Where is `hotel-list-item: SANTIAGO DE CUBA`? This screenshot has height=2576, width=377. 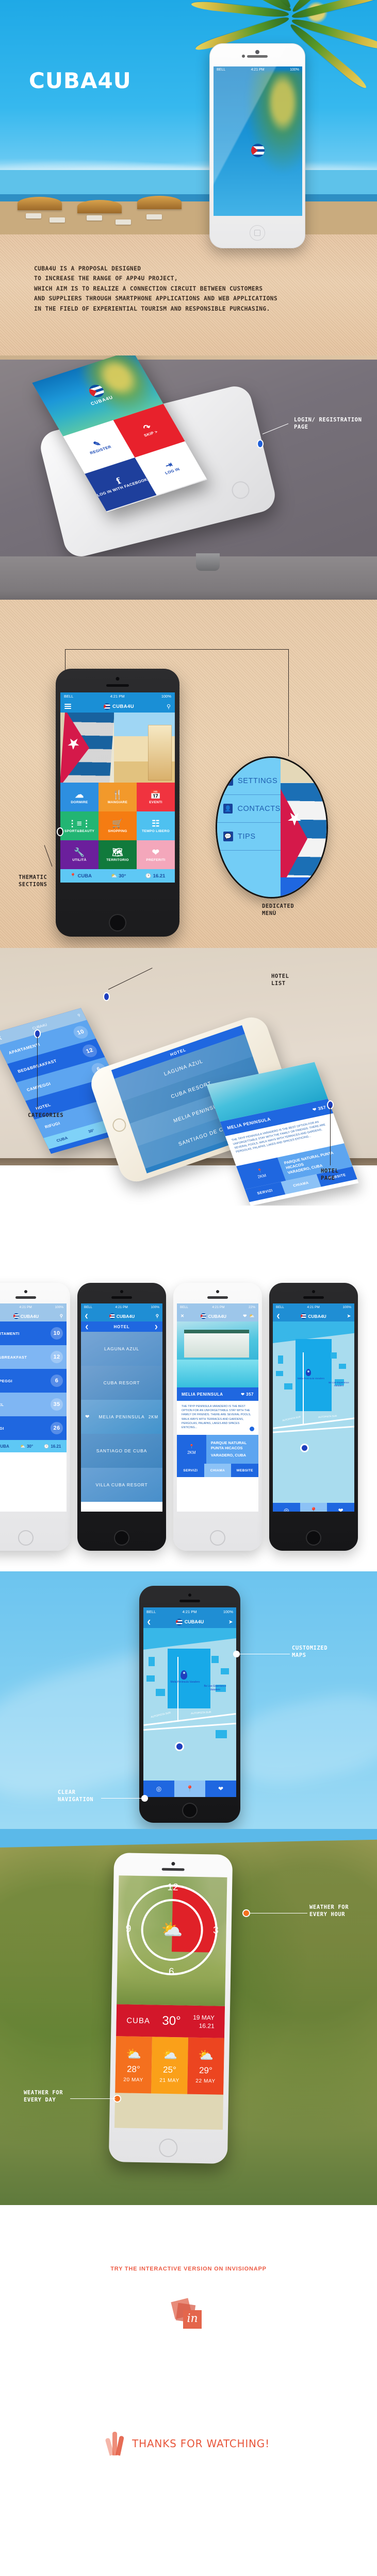
hotel-list-item: SANTIAGO DE CUBA is located at coordinates (121, 1451).